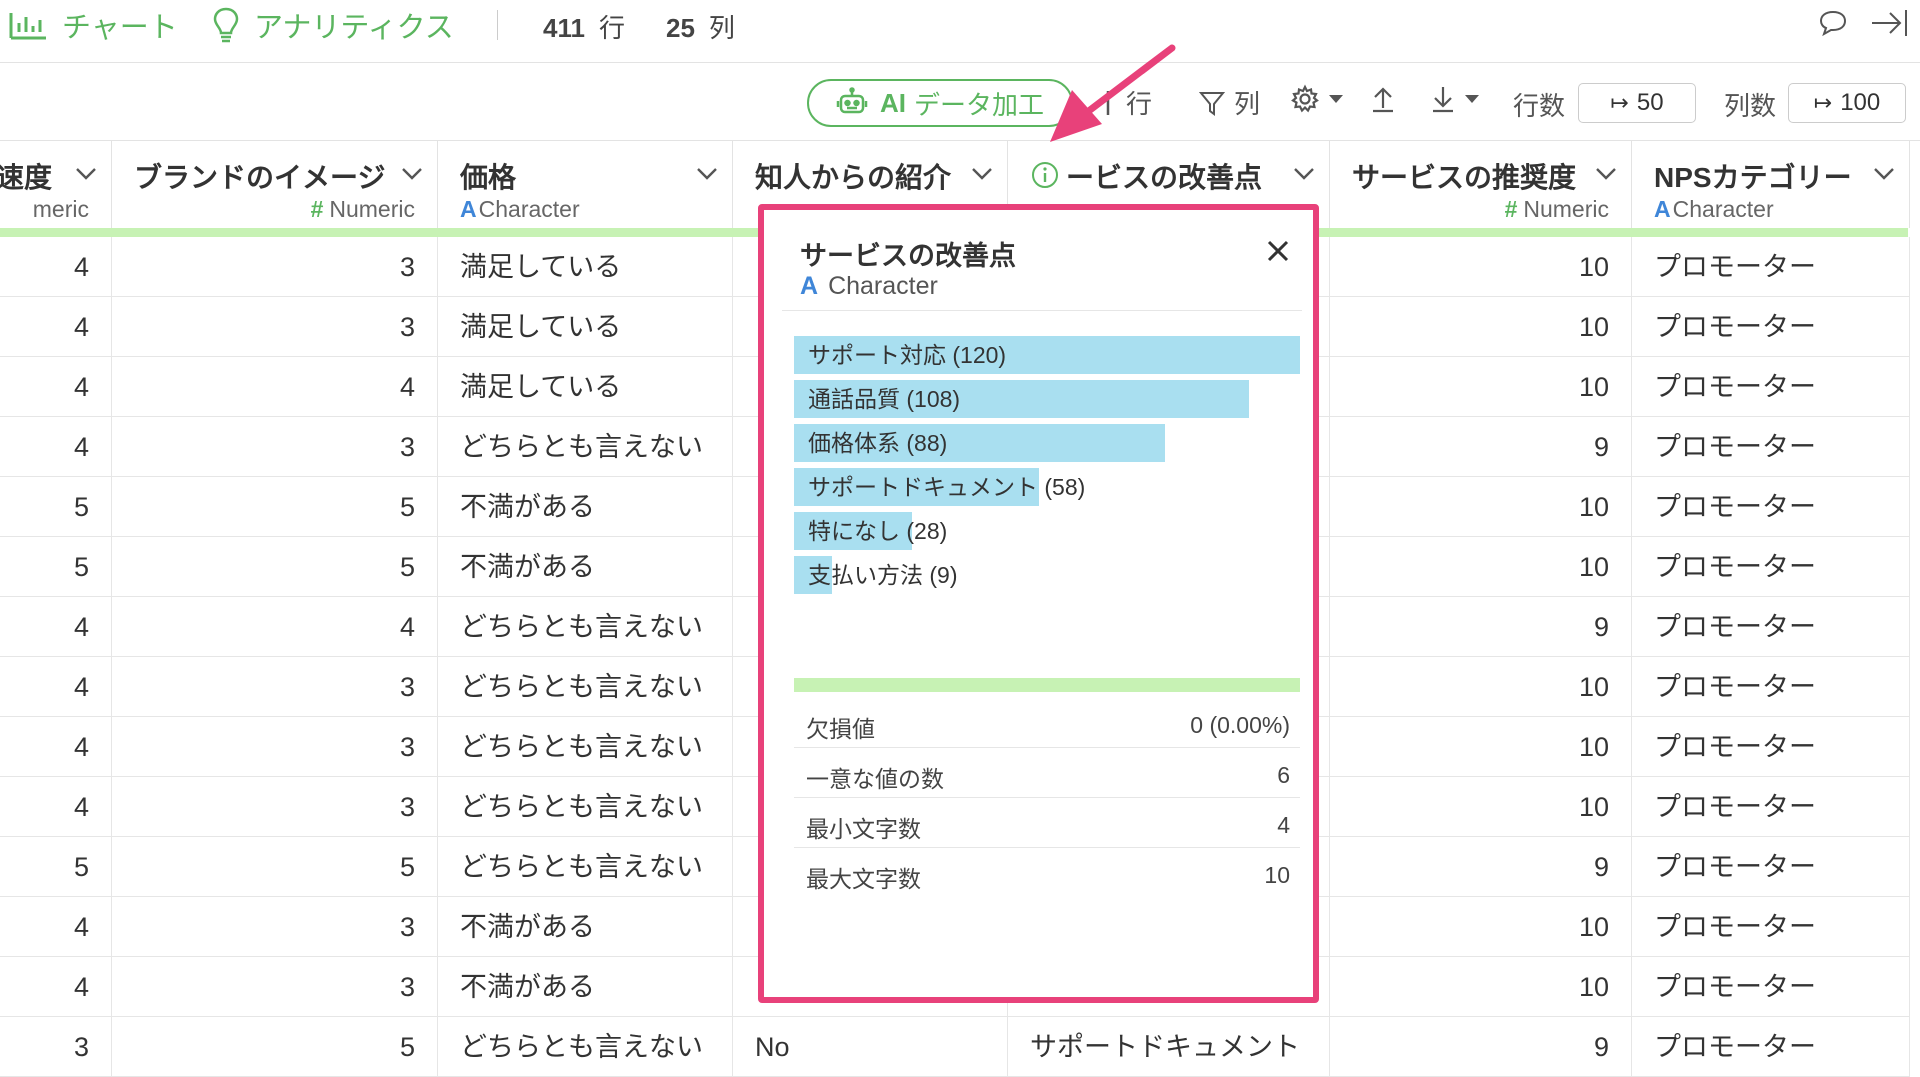  Describe the element at coordinates (1229, 102) in the screenshot. I see `column-filter-button: 列` at that location.